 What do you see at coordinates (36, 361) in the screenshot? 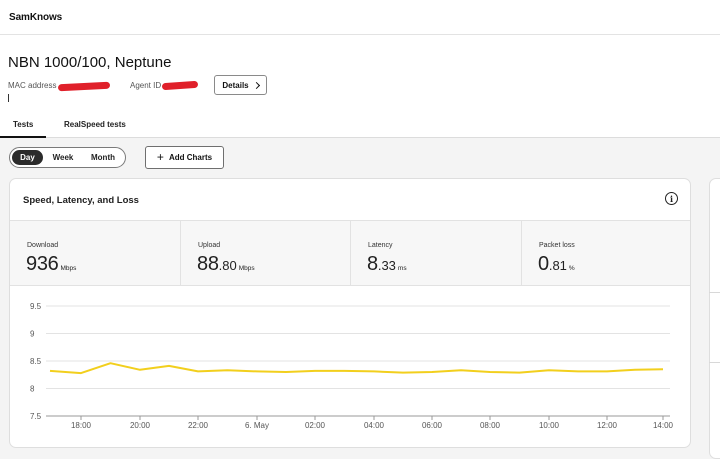
I see `y-tick-label: 8.5` at bounding box center [36, 361].